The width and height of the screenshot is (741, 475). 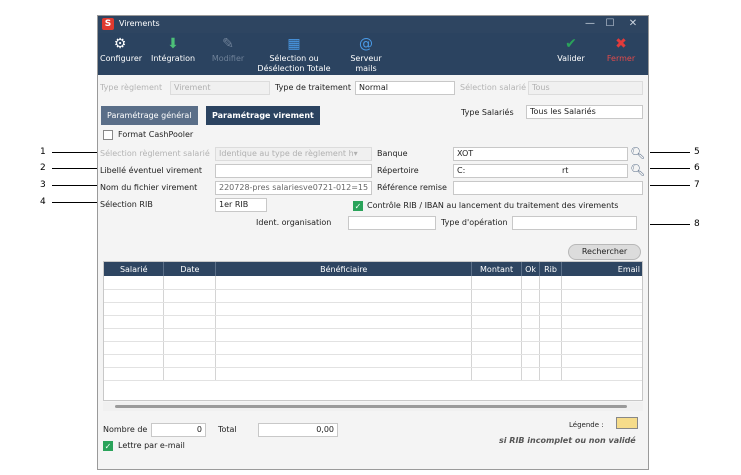 What do you see at coordinates (633, 24) in the screenshot?
I see `close-window-button: ✕` at bounding box center [633, 24].